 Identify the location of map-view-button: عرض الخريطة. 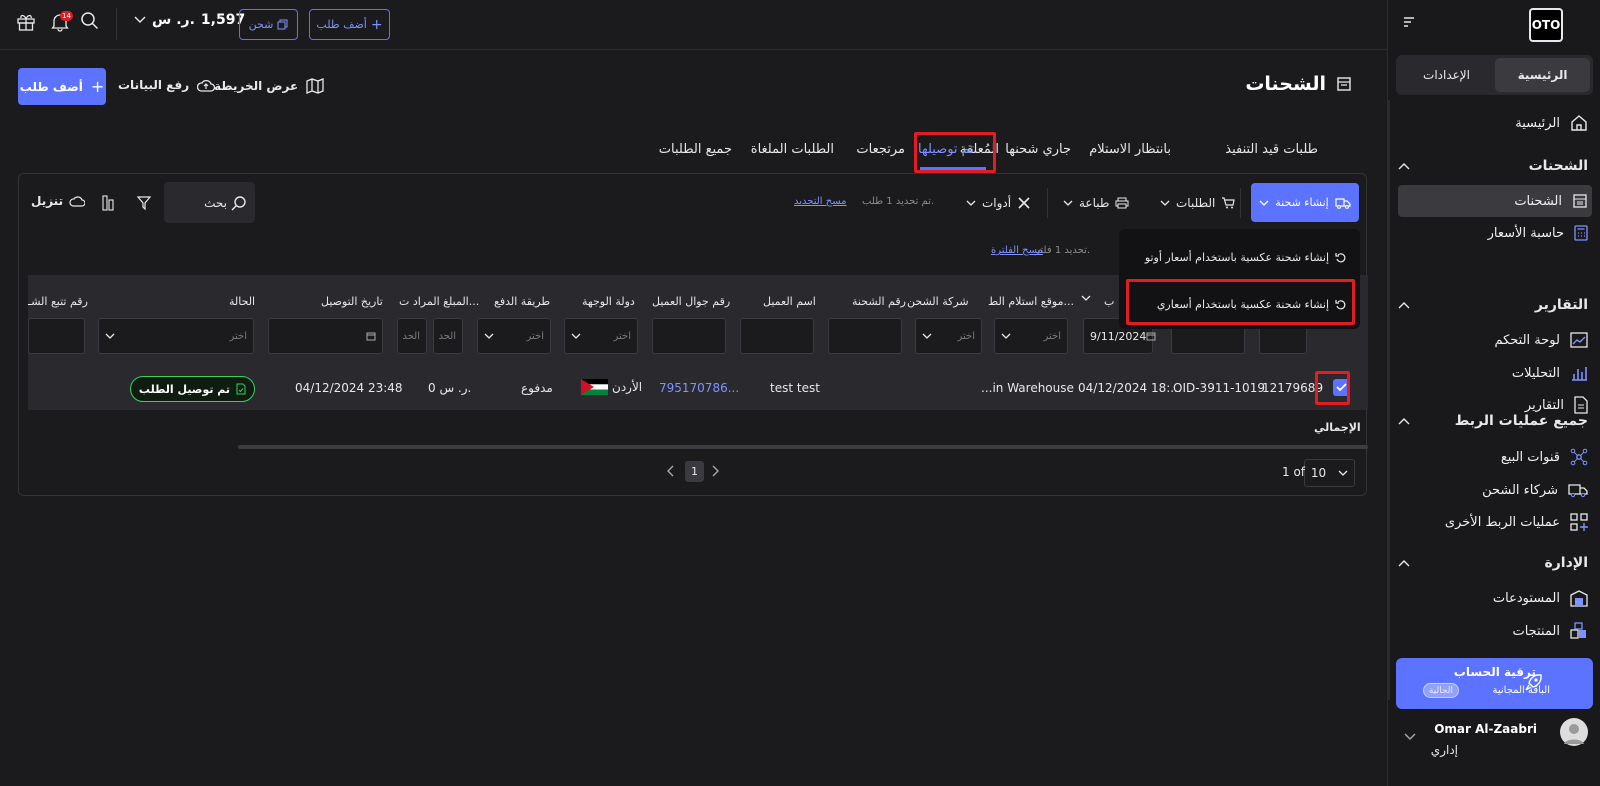
(269, 86).